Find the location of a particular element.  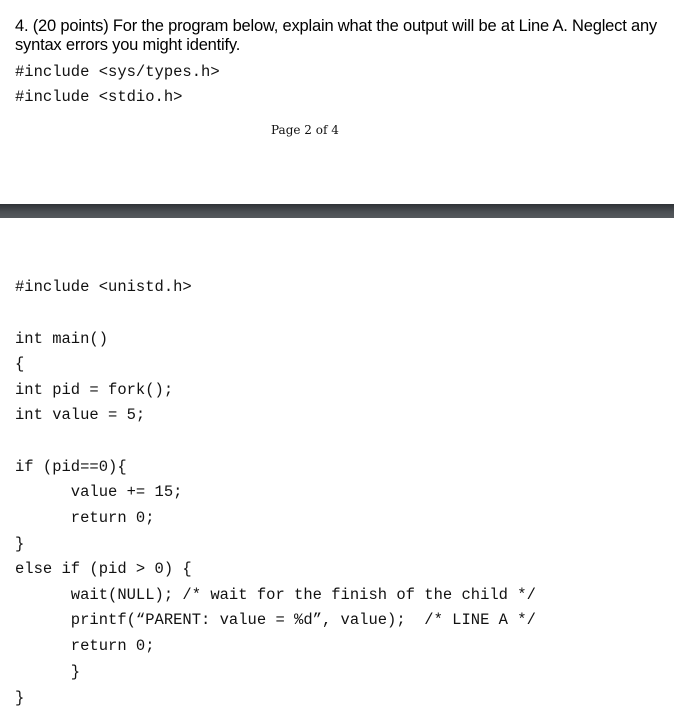

code-line-main-signature: int main() is located at coordinates (62, 339).